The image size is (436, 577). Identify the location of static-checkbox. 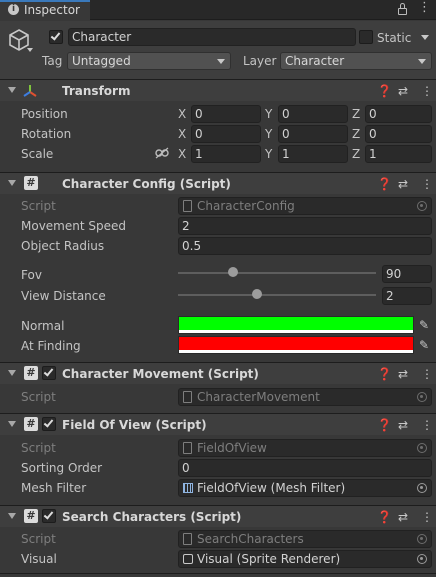
(366, 37).